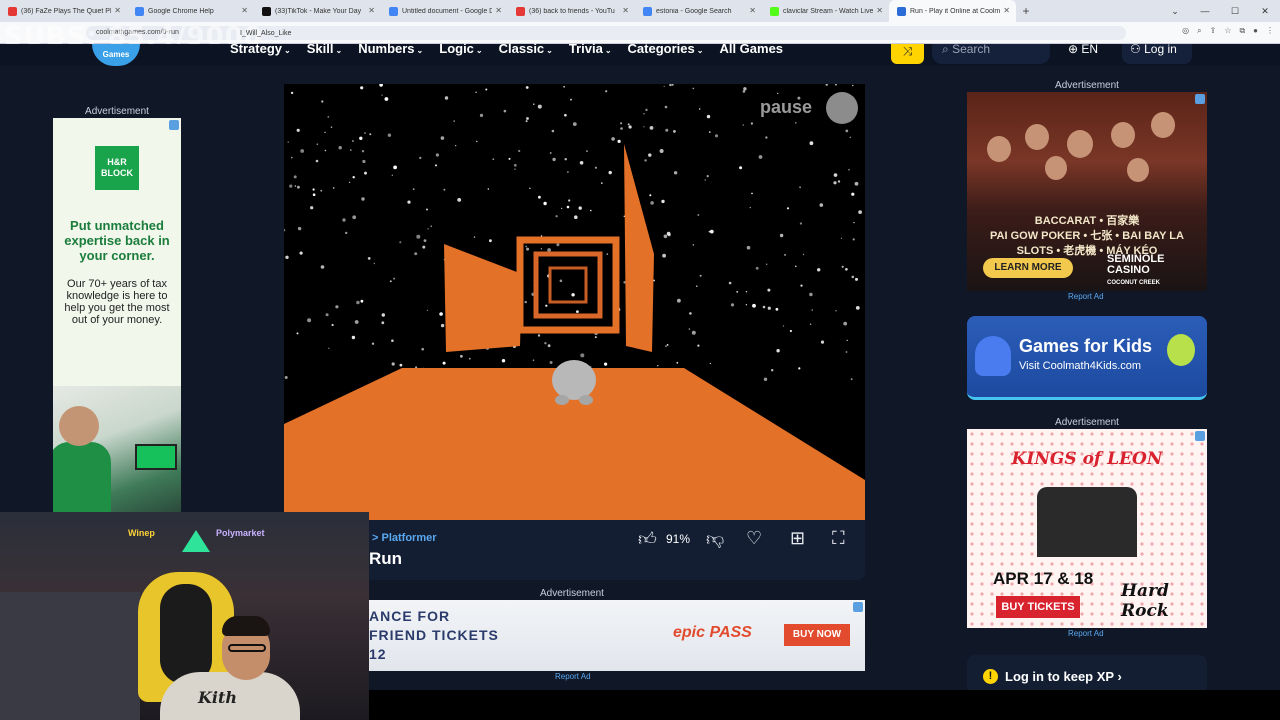  What do you see at coordinates (1185, 31) in the screenshot?
I see `eye-off-icon: ◎` at bounding box center [1185, 31].